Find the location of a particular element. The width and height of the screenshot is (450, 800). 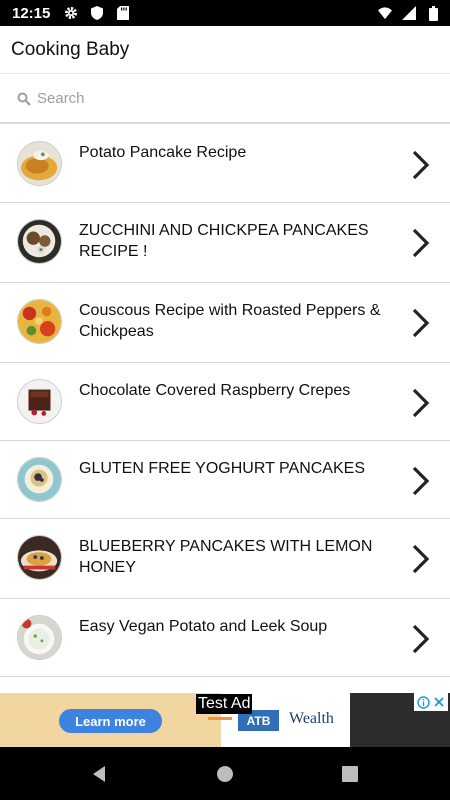

navigation-bar is located at coordinates (225, 773).